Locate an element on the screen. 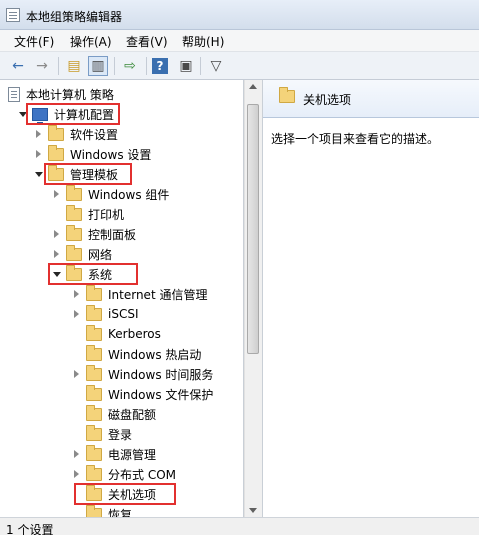 The image size is (479, 535). up-folder-icon: ▤ is located at coordinates (74, 66).